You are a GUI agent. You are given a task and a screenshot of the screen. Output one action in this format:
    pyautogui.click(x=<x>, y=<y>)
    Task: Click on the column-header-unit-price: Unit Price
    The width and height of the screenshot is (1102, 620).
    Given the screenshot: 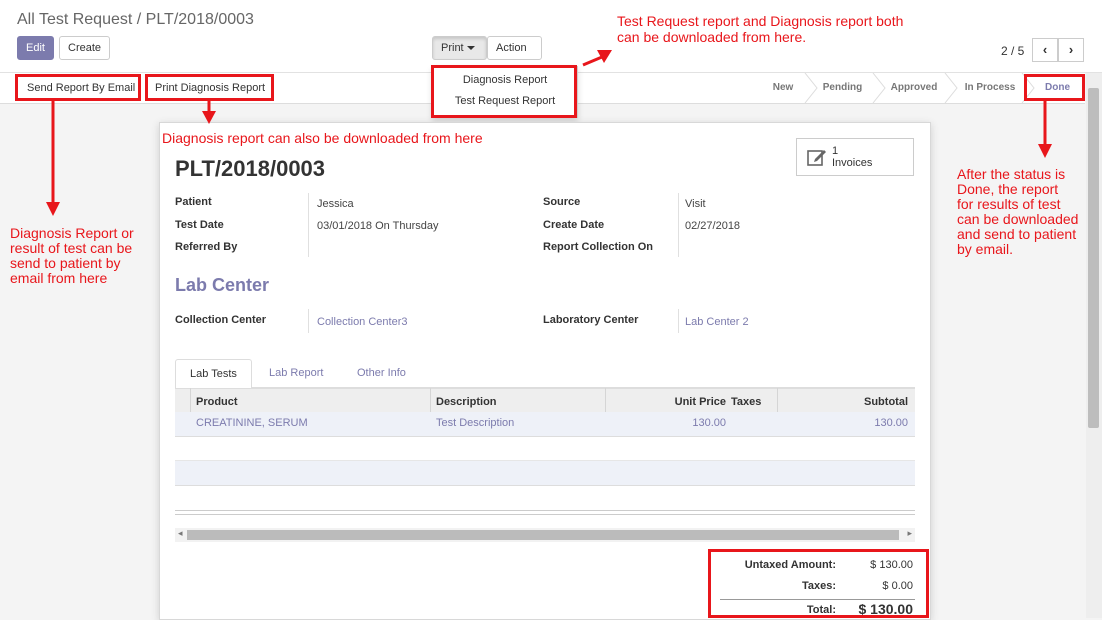 What is the action you would take?
    pyautogui.click(x=693, y=402)
    